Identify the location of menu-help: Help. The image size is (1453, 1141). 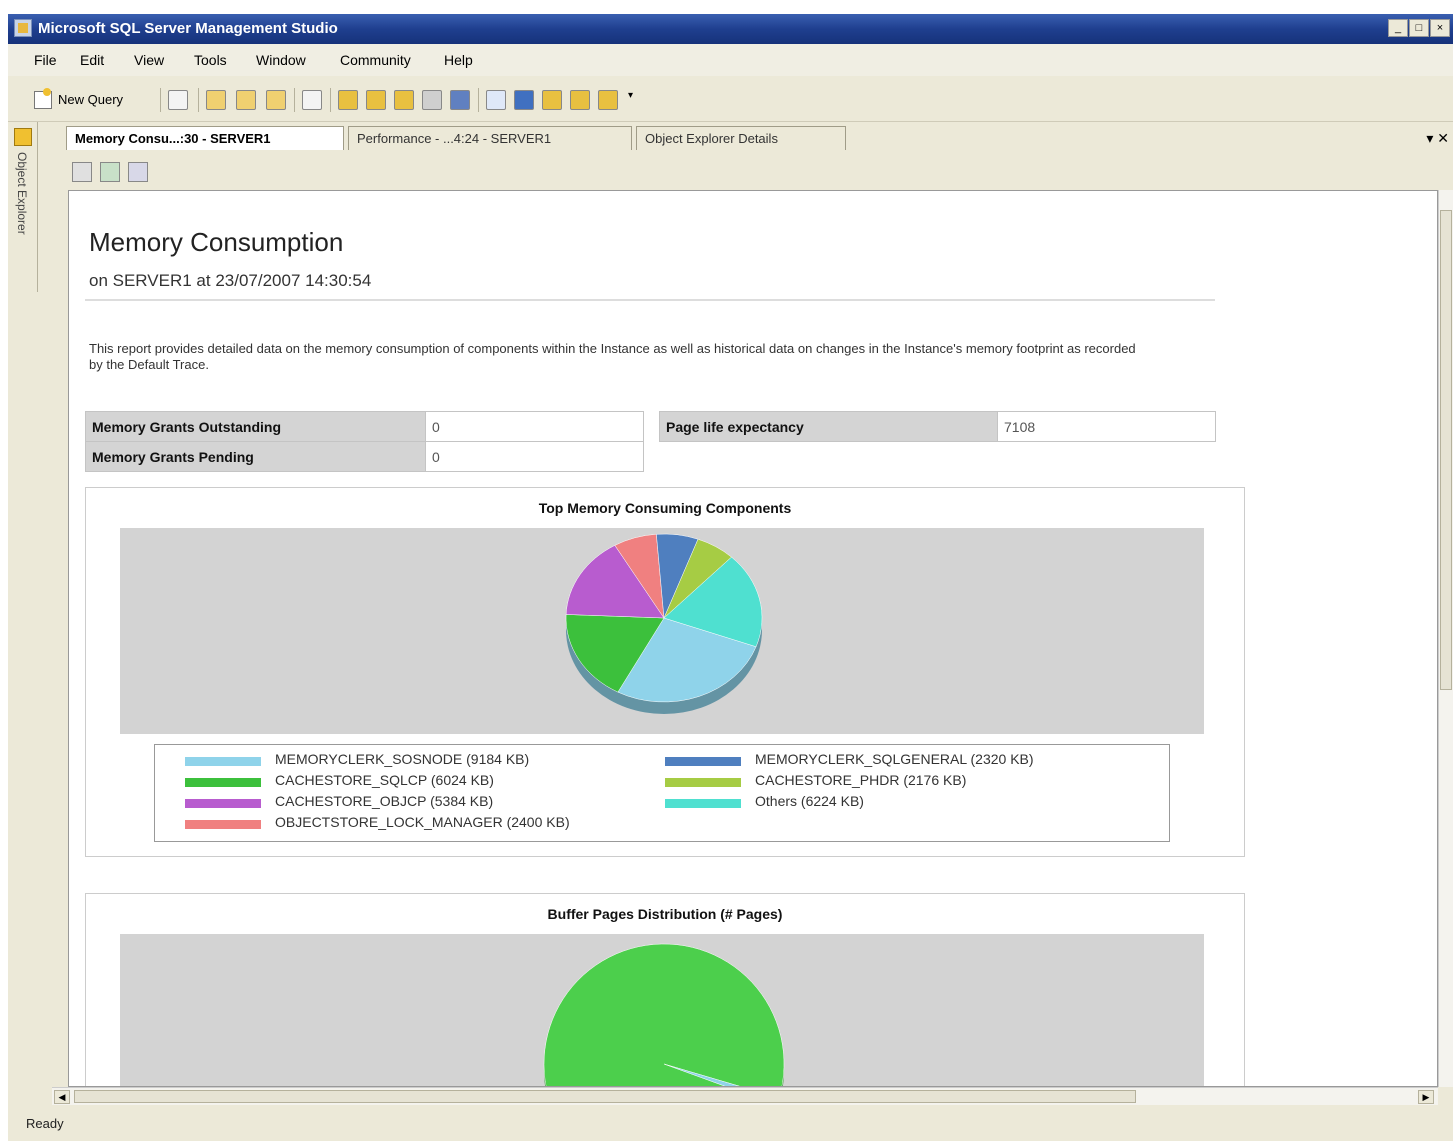
(458, 60).